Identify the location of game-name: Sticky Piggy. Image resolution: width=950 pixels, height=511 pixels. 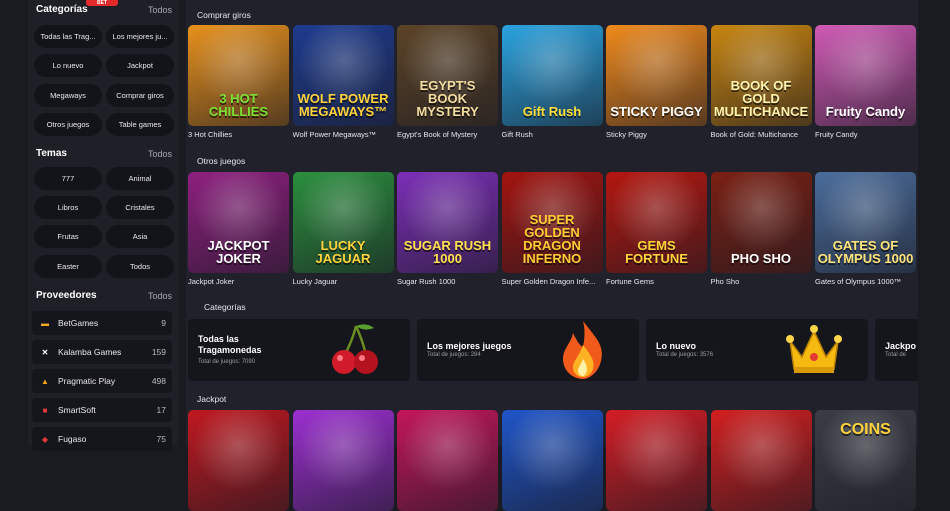
(657, 134).